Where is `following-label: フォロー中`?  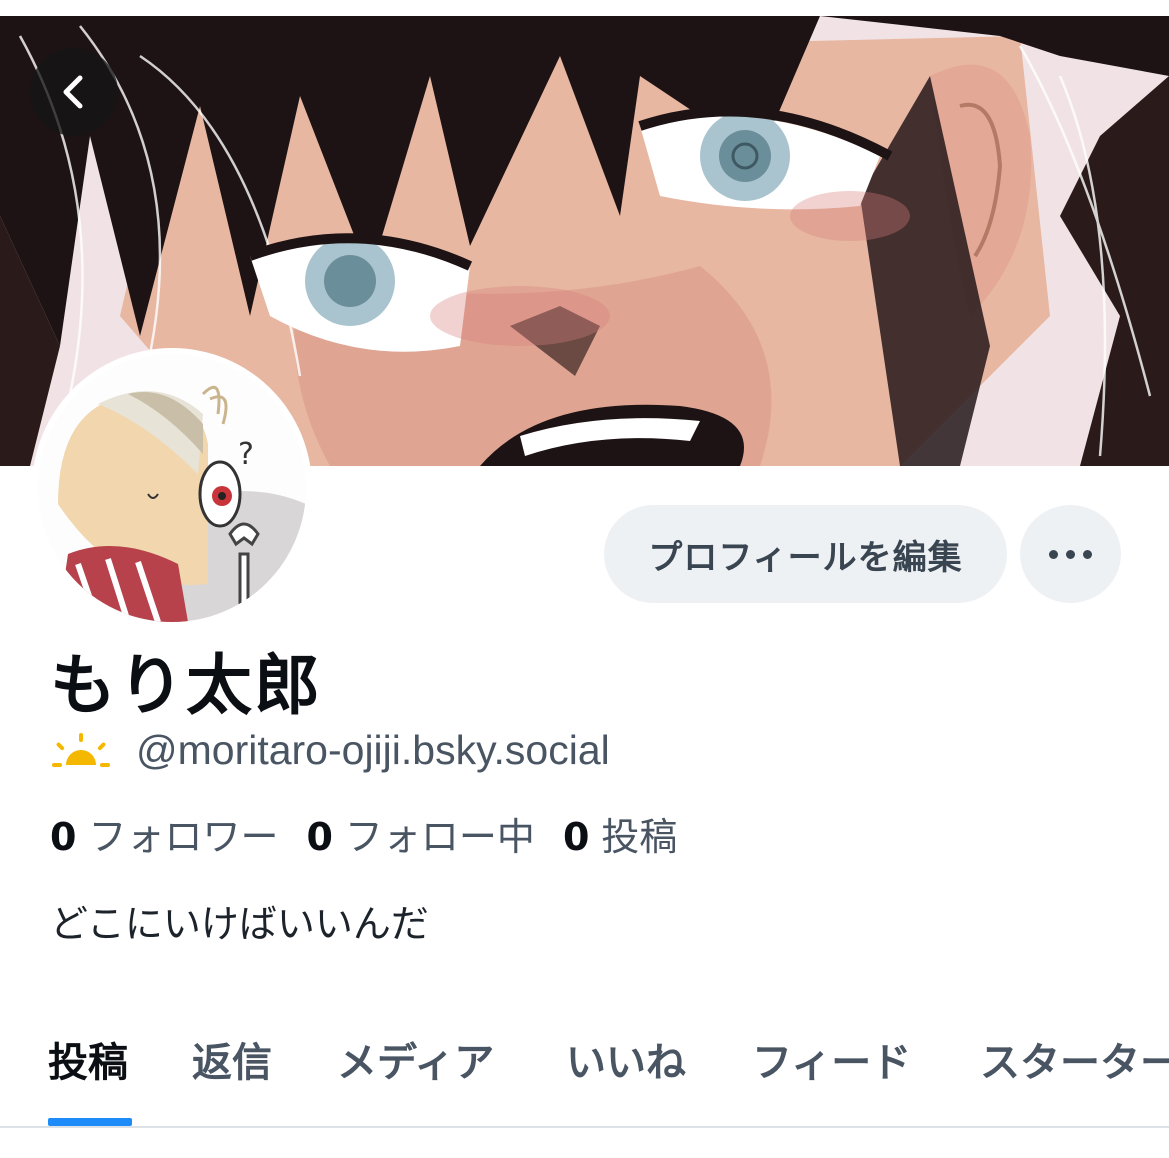 following-label: フォロー中 is located at coordinates (439, 837).